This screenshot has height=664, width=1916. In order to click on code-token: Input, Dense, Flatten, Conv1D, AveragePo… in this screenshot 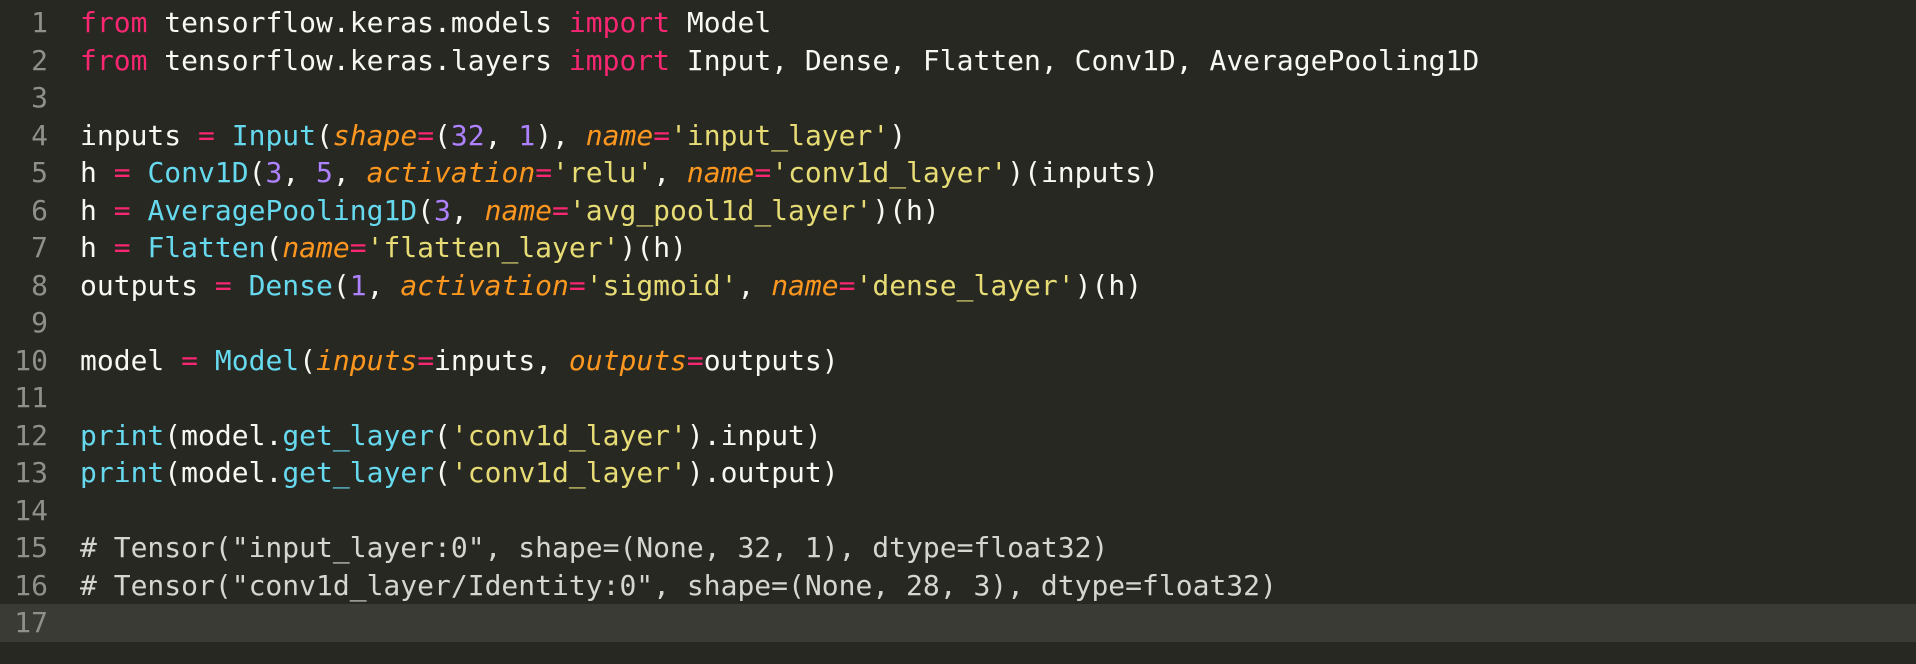, I will do `click(1075, 60)`.